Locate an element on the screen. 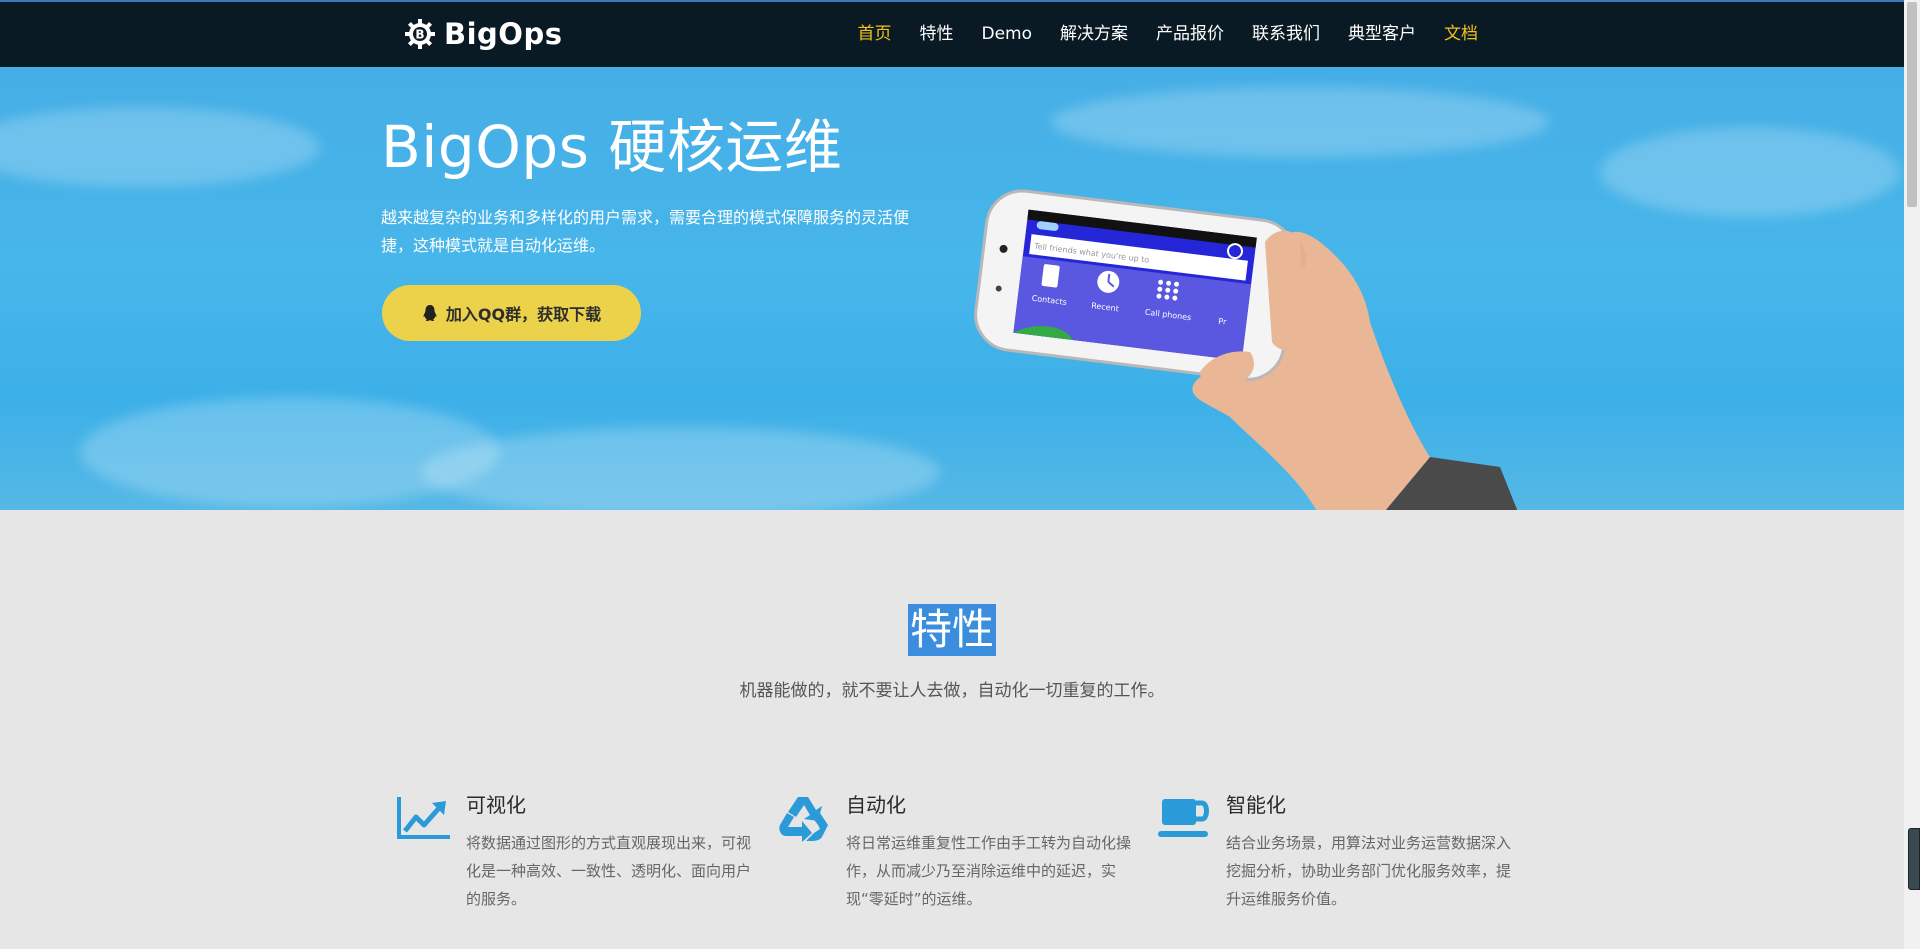  hero-title: BigOps 硬核运维 is located at coordinates (612, 147).